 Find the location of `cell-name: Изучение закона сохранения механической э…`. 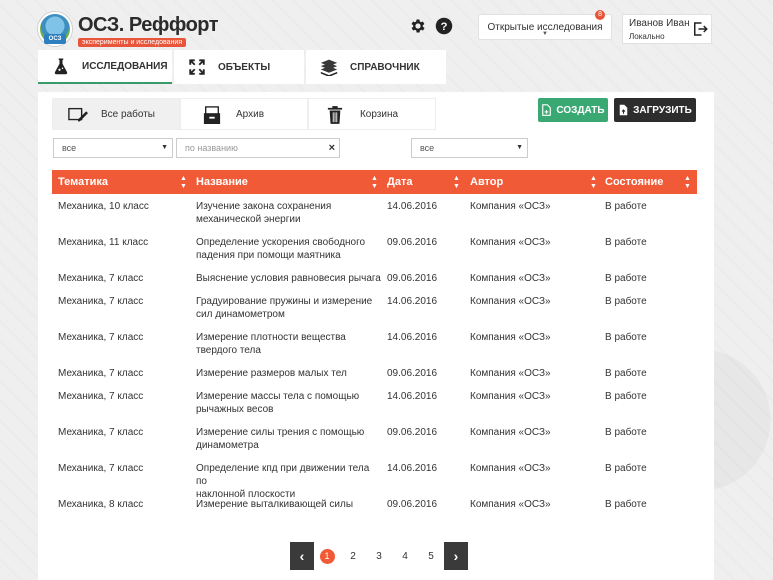

cell-name: Изучение закона сохранения механической э… is located at coordinates (289, 213).